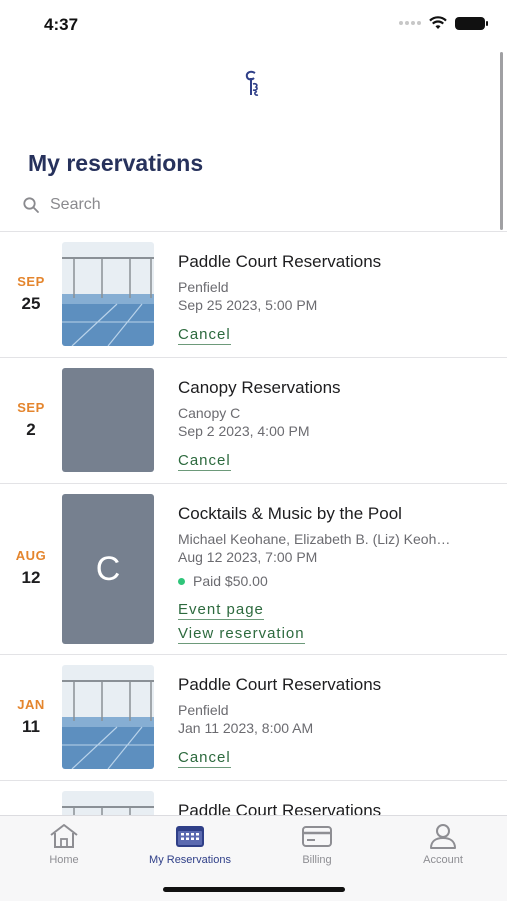  I want to click on home-indicator, so click(254, 889).